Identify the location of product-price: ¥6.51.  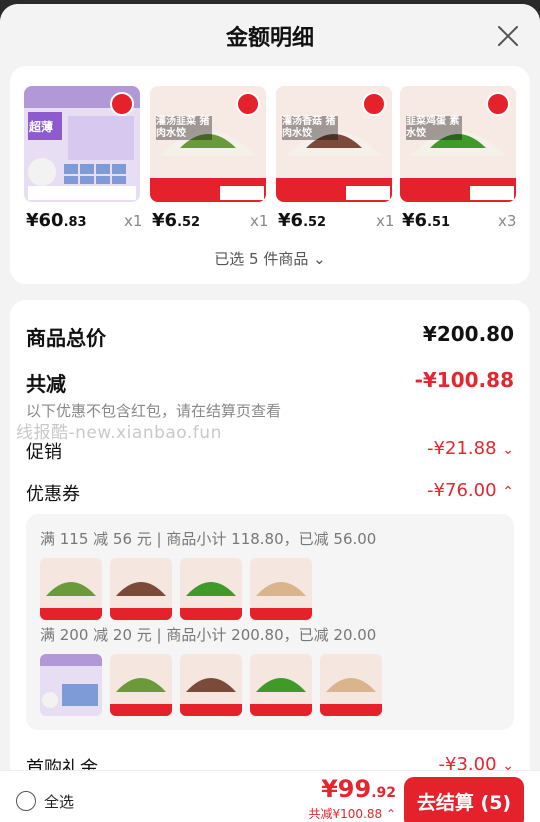
(426, 220).